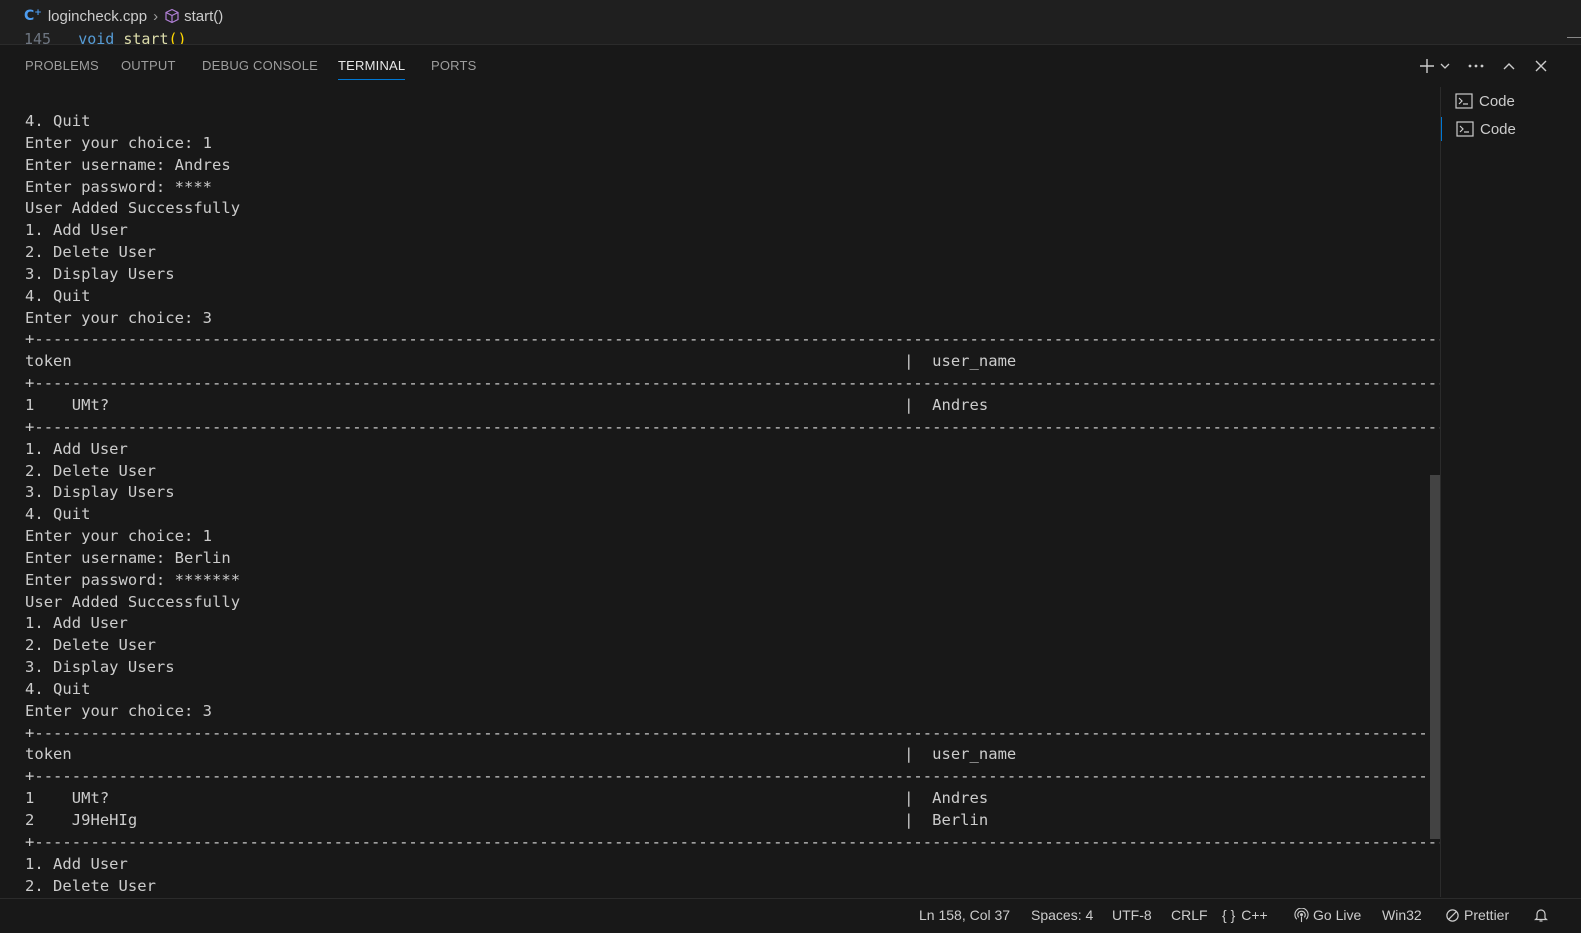  Describe the element at coordinates (156, 16) in the screenshot. I see `chevron-right-icon: ›` at that location.